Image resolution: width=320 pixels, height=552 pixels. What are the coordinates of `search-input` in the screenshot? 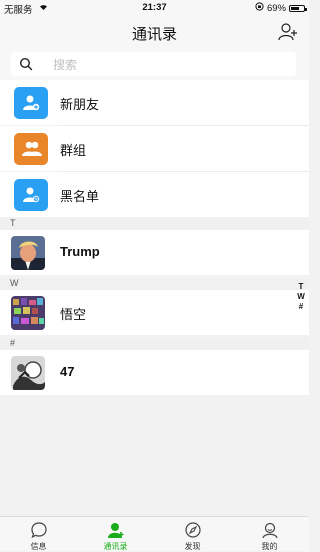 It's located at (168, 65).